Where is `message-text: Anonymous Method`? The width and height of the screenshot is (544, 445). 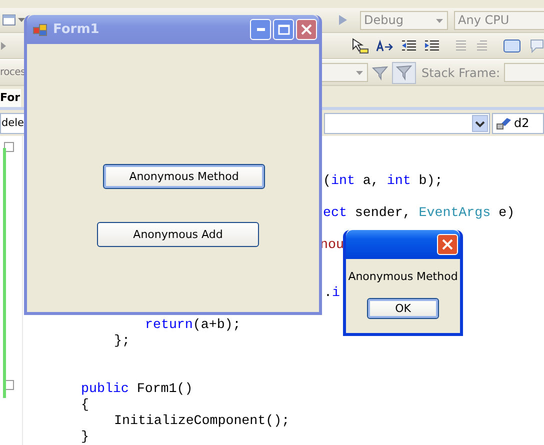 message-text: Anonymous Method is located at coordinates (403, 276).